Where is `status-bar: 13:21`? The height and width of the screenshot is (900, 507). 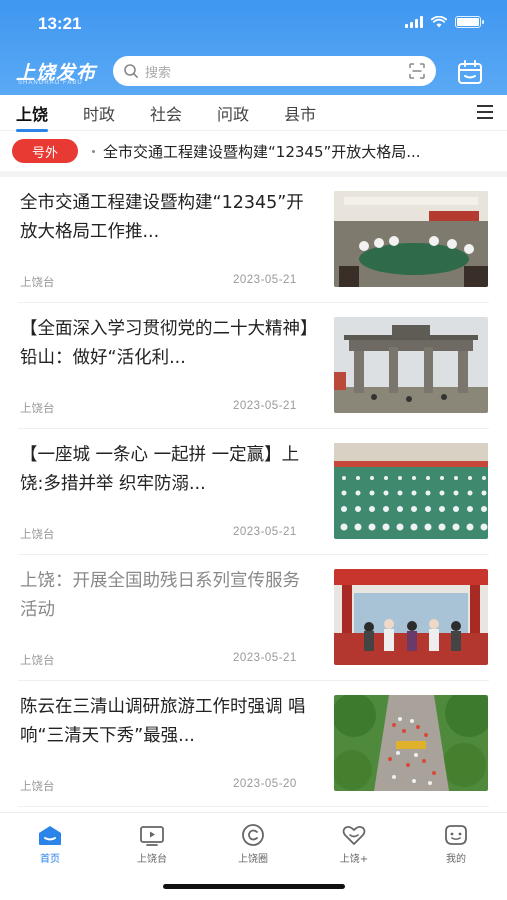
status-bar: 13:21 is located at coordinates (253, 24).